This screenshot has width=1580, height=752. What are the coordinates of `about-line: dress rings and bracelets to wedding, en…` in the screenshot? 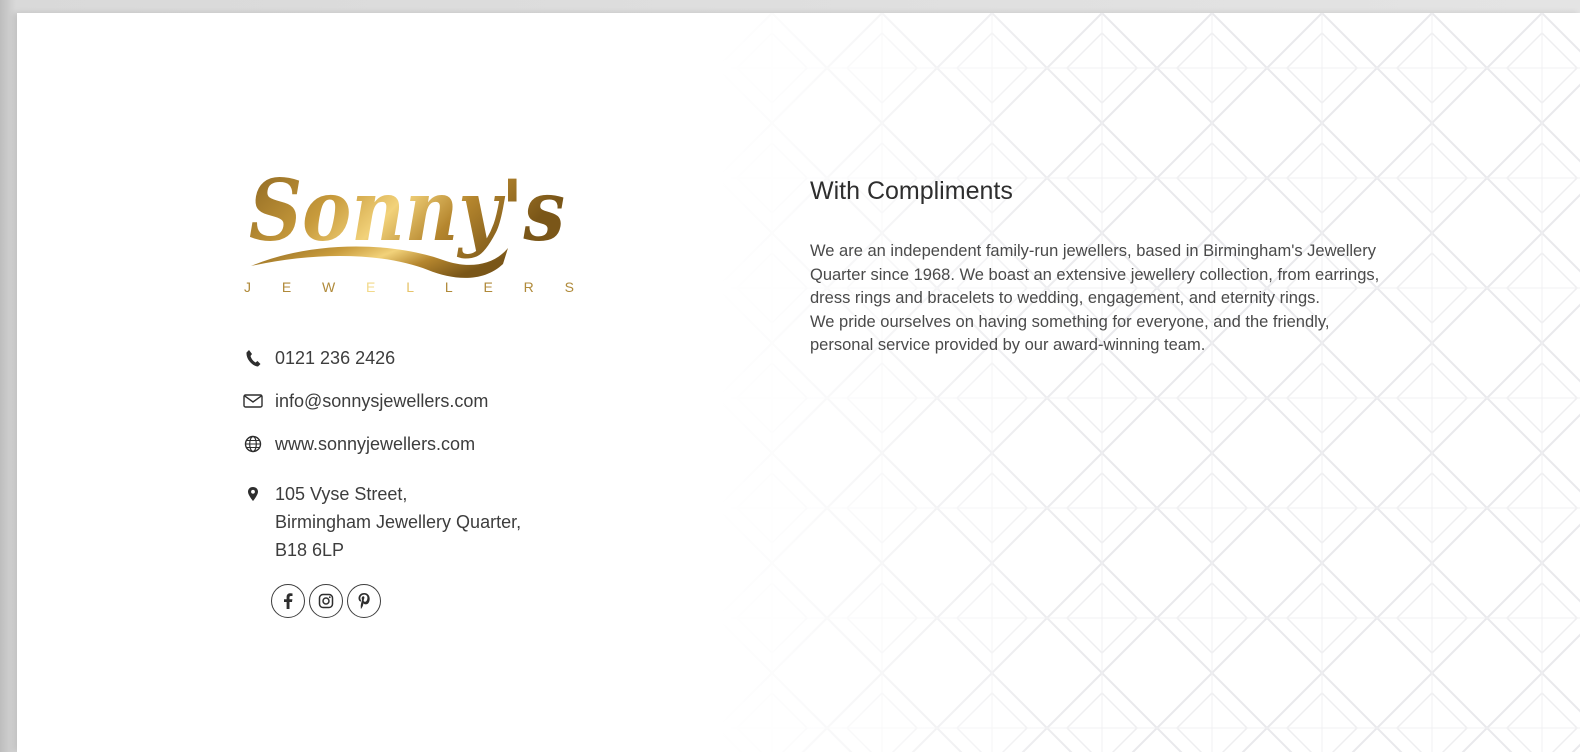 It's located at (1065, 298).